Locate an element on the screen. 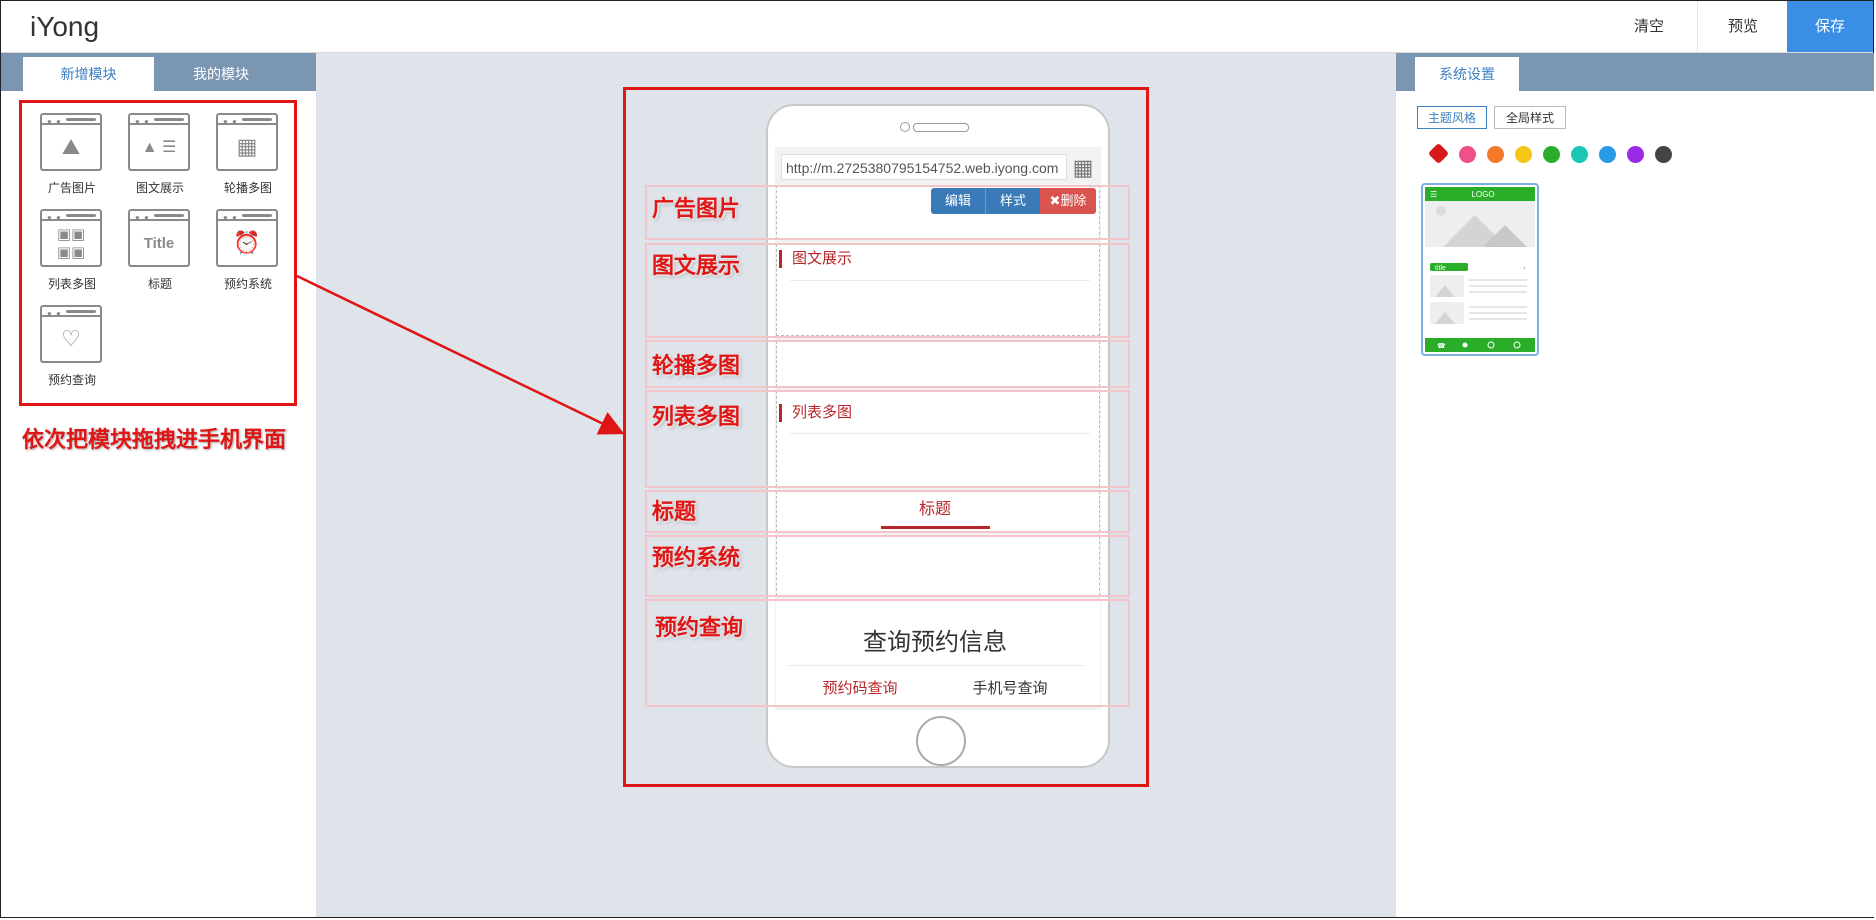  theme-style-button: 主题风格 is located at coordinates (1452, 117).